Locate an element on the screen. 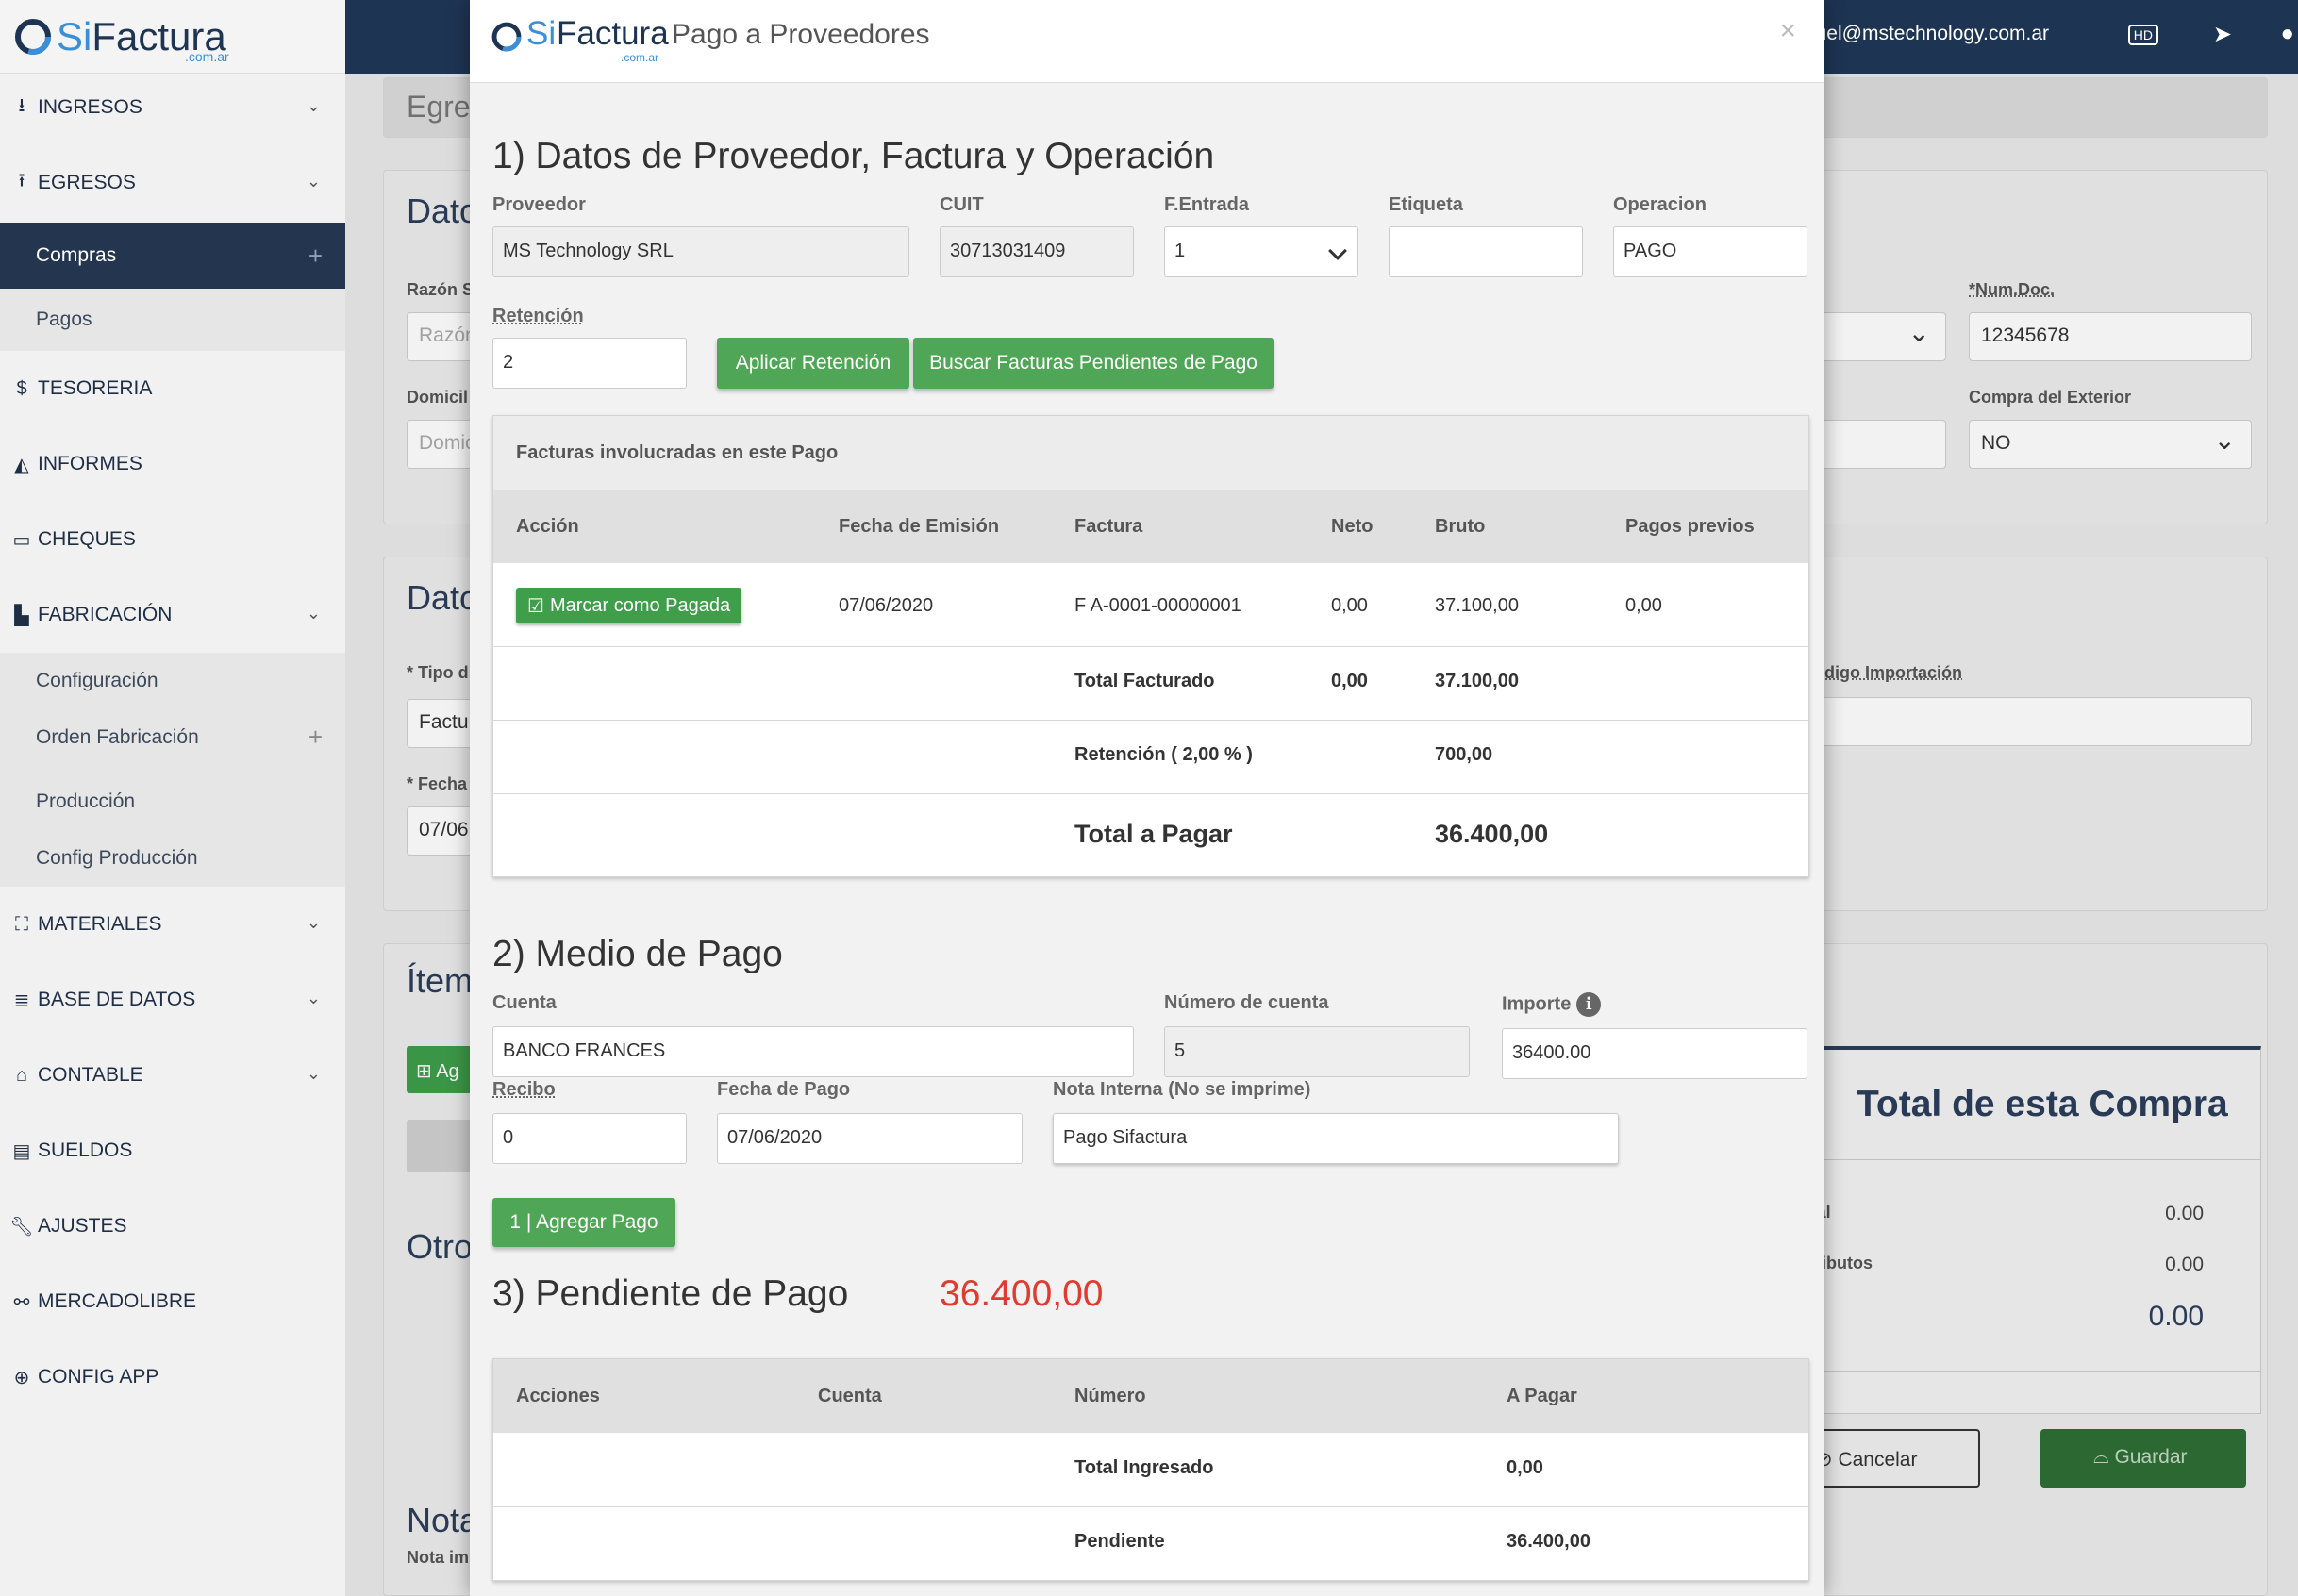  logo-ring-icon is located at coordinates (506, 37).